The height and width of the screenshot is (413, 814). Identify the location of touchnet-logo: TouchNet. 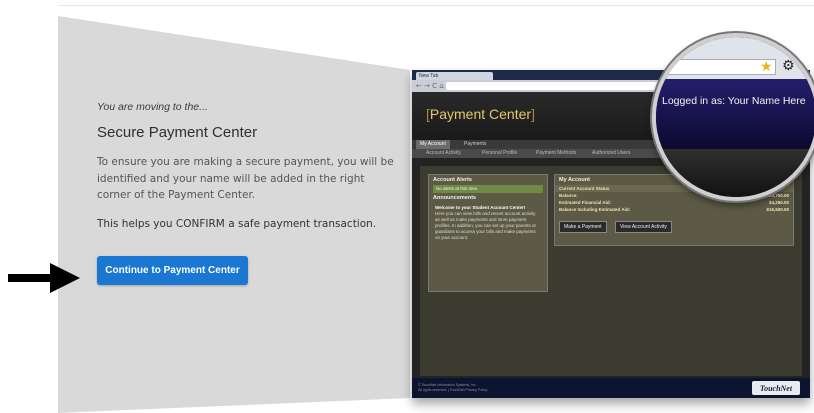
(776, 388).